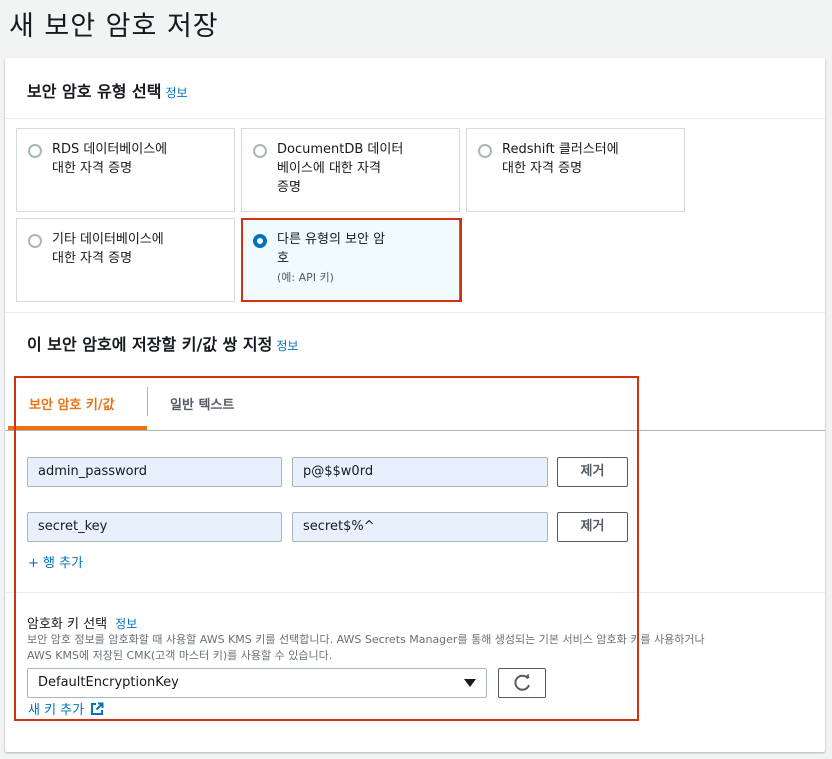 The image size is (832, 759). What do you see at coordinates (257, 683) in the screenshot?
I see `encryption-key-select: DefaultEncryptionKey` at bounding box center [257, 683].